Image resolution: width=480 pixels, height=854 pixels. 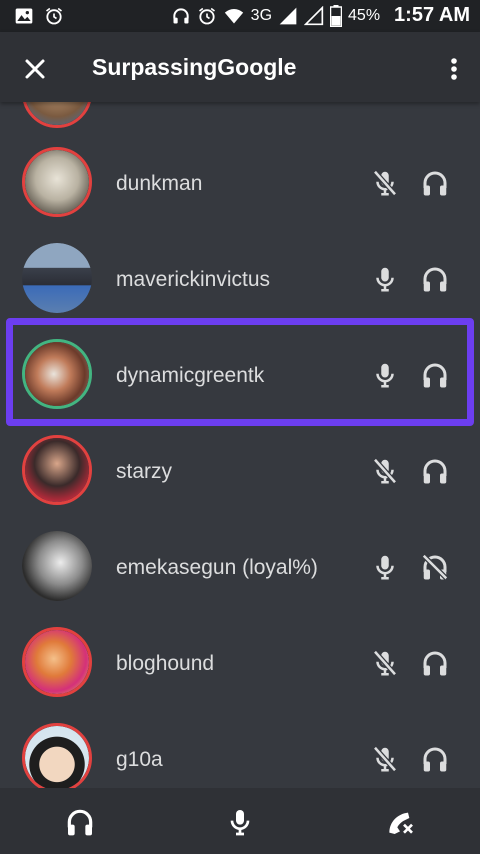 What do you see at coordinates (261, 15) in the screenshot?
I see `network-type: 3G` at bounding box center [261, 15].